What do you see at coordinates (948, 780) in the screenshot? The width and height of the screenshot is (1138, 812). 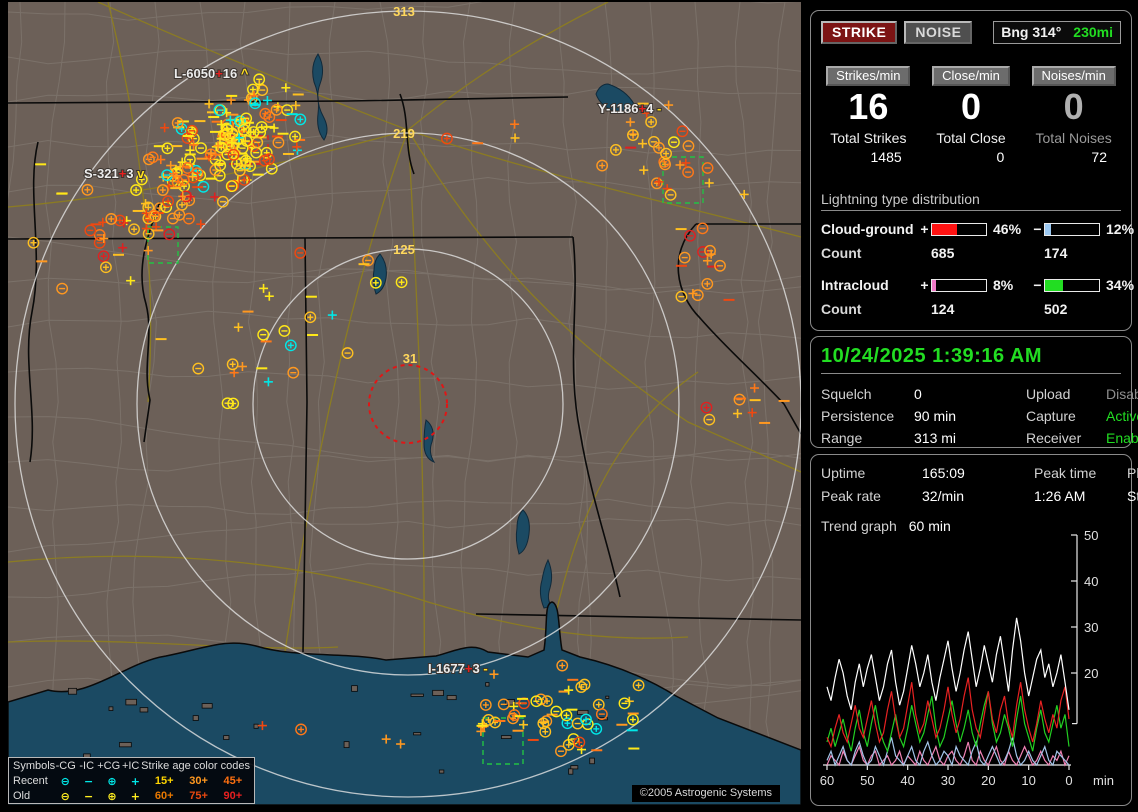 I see `x-tick-label: 30` at bounding box center [948, 780].